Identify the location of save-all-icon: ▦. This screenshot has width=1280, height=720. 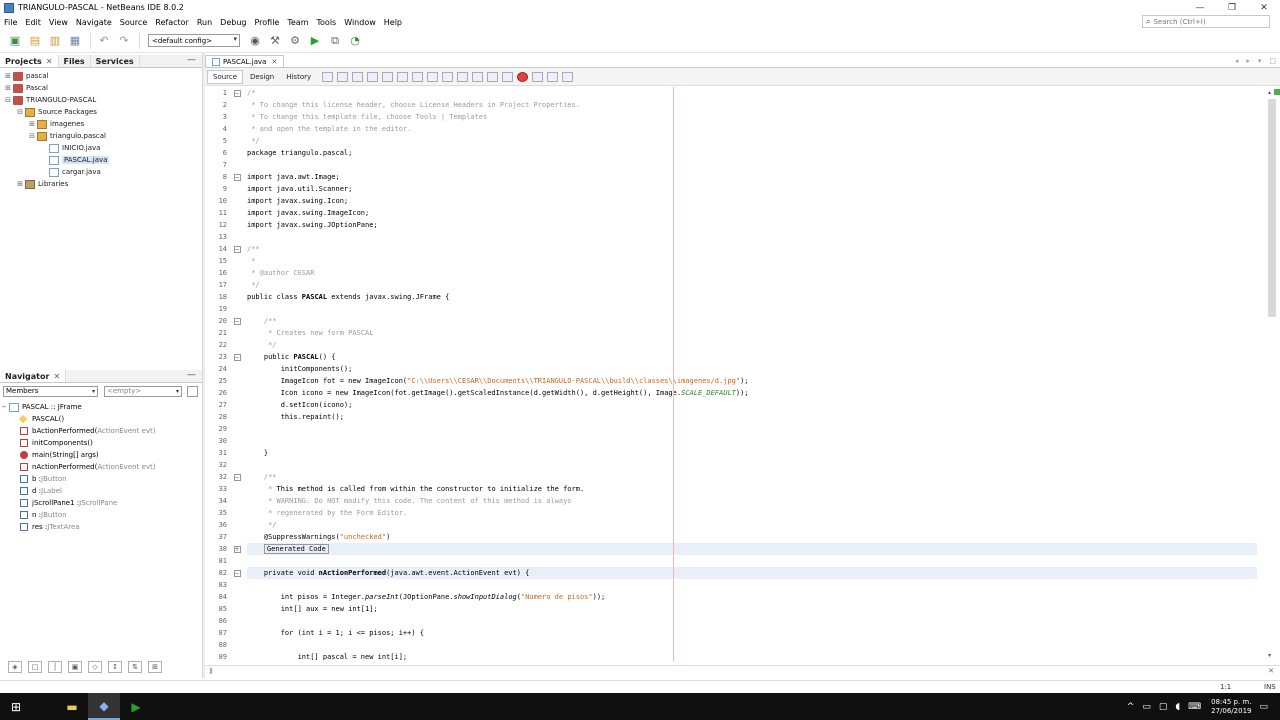
(75, 41).